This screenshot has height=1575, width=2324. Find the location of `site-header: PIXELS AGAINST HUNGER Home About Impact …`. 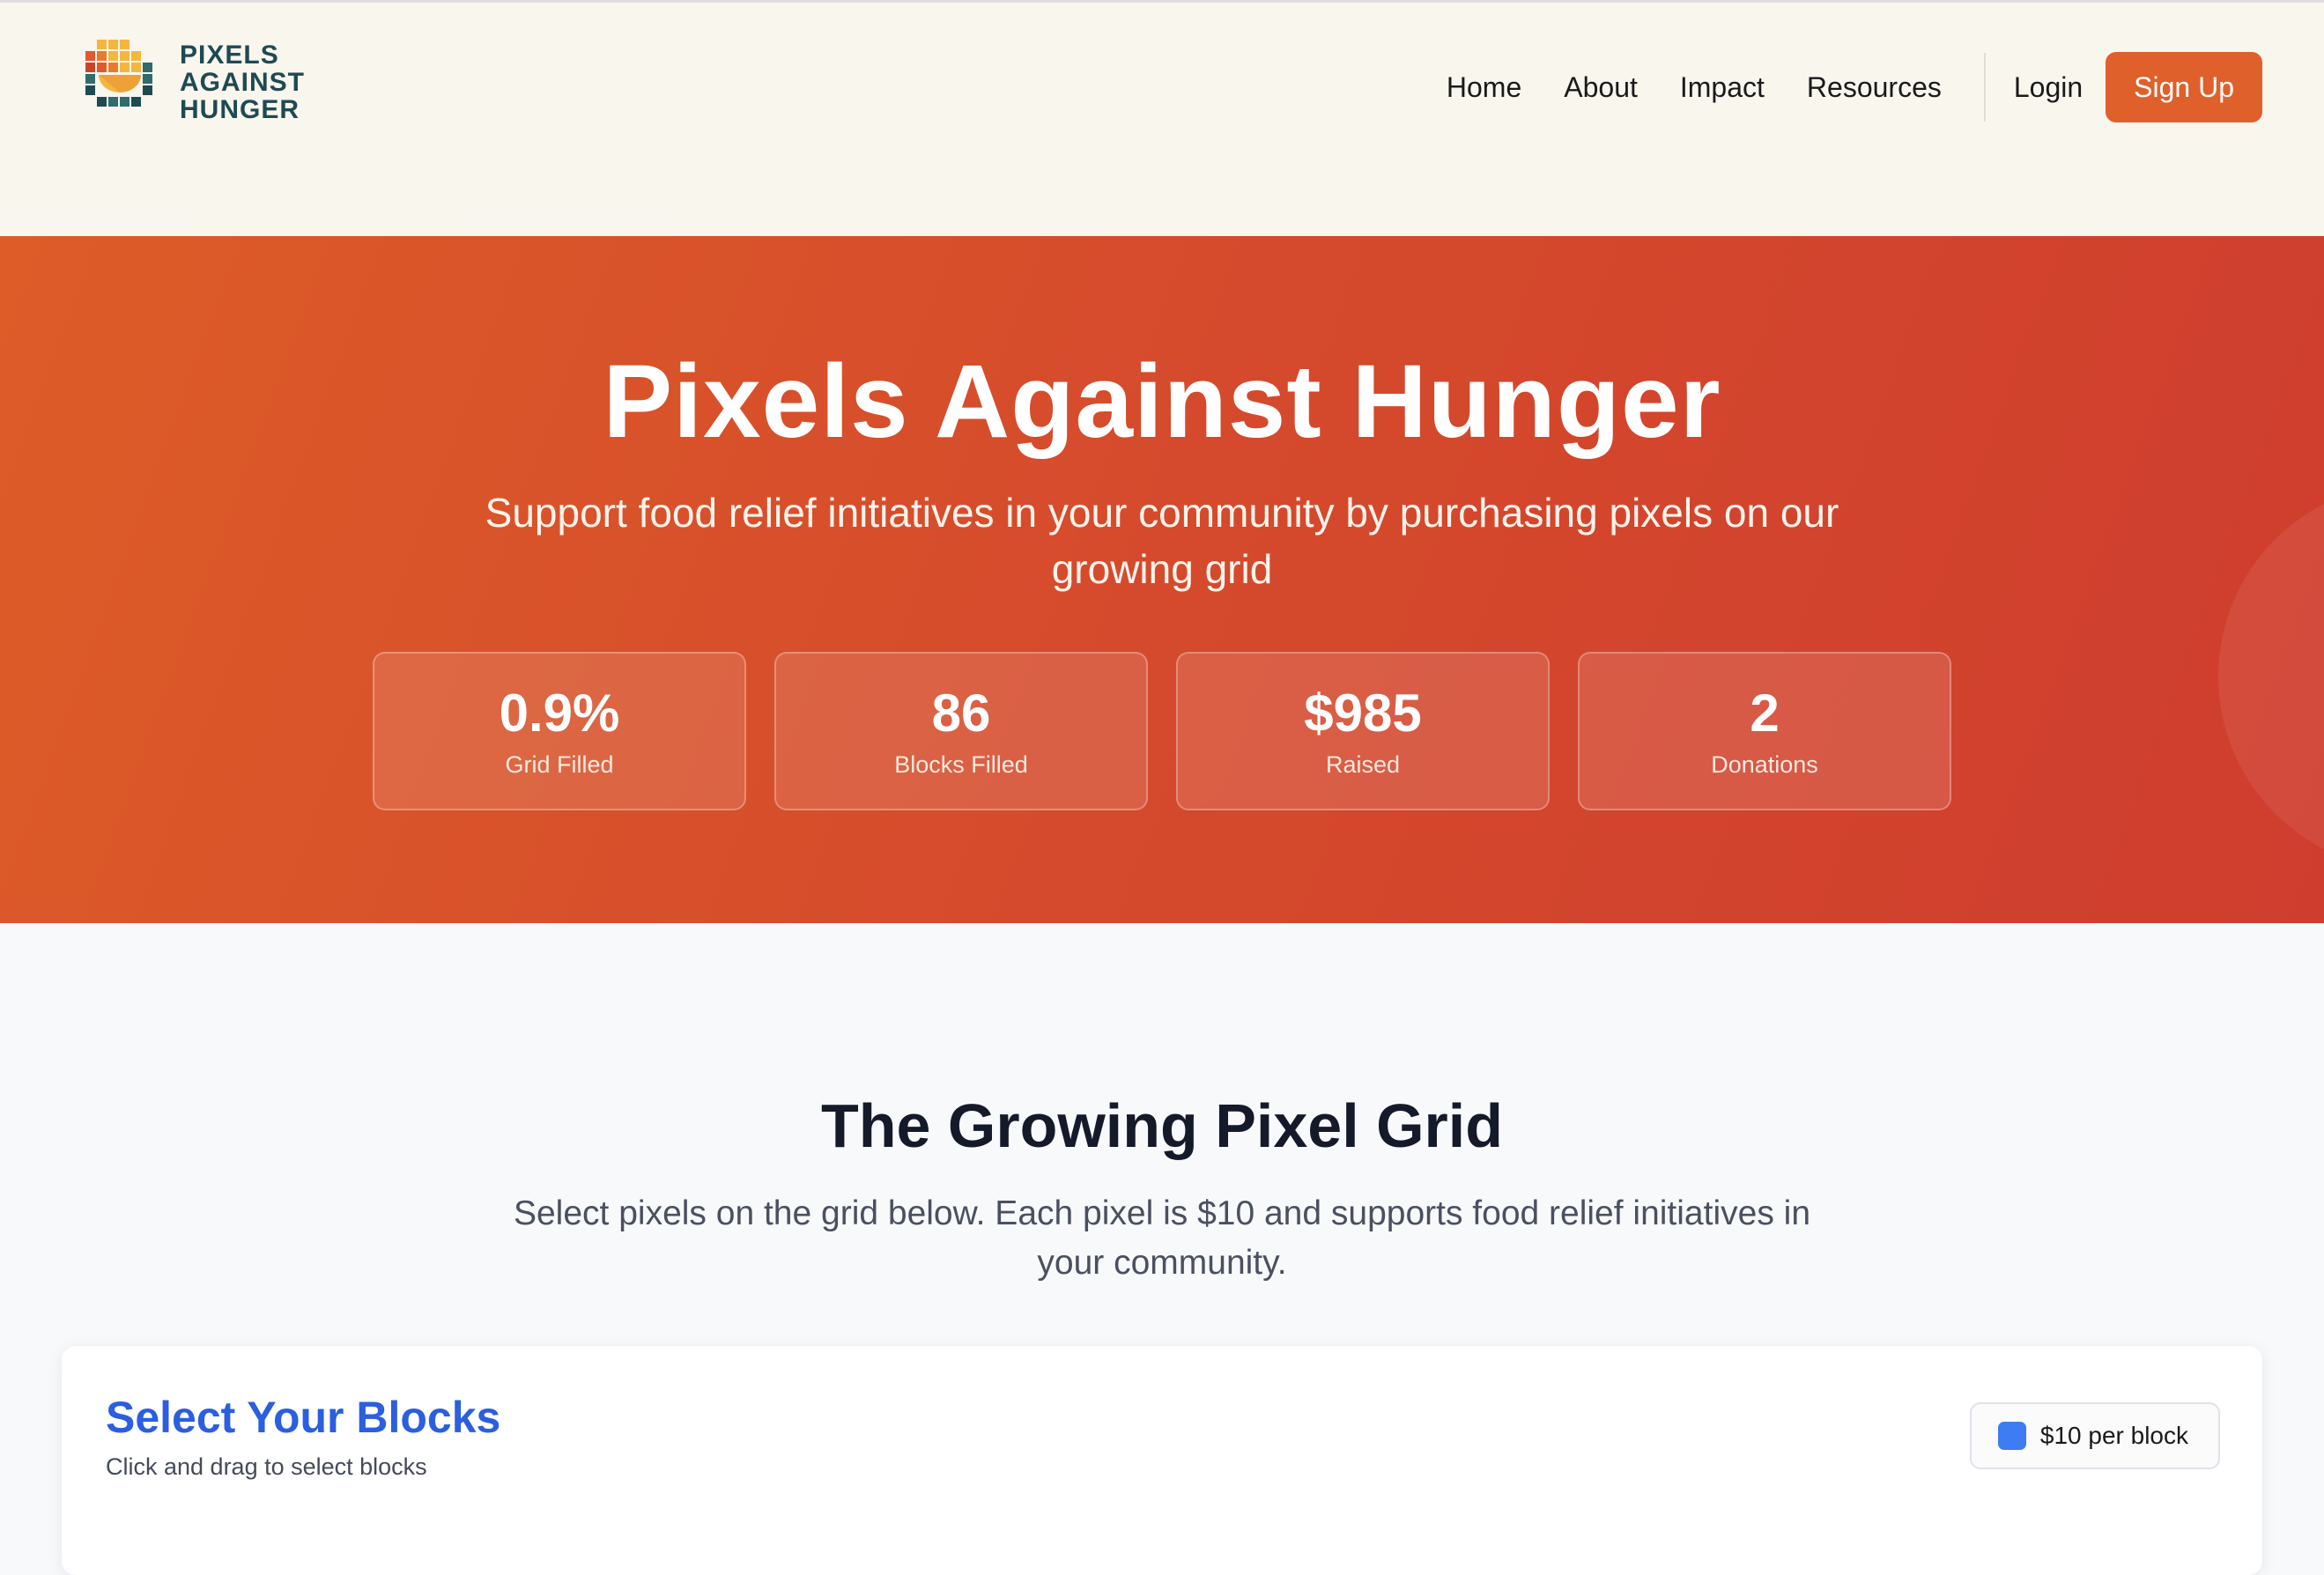

site-header: PIXELS AGAINST HUNGER Home About Impact … is located at coordinates (1162, 118).